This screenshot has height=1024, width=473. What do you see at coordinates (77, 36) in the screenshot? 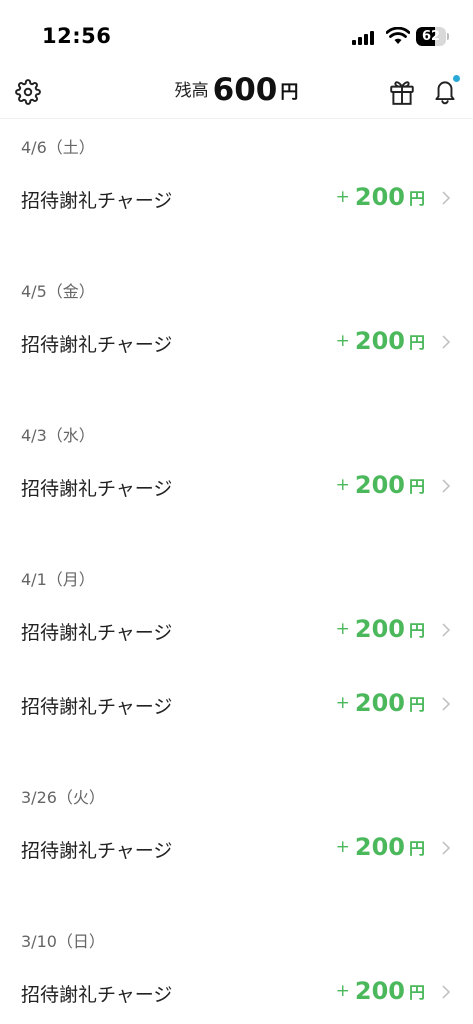
I see `status-time: 12:56` at bounding box center [77, 36].